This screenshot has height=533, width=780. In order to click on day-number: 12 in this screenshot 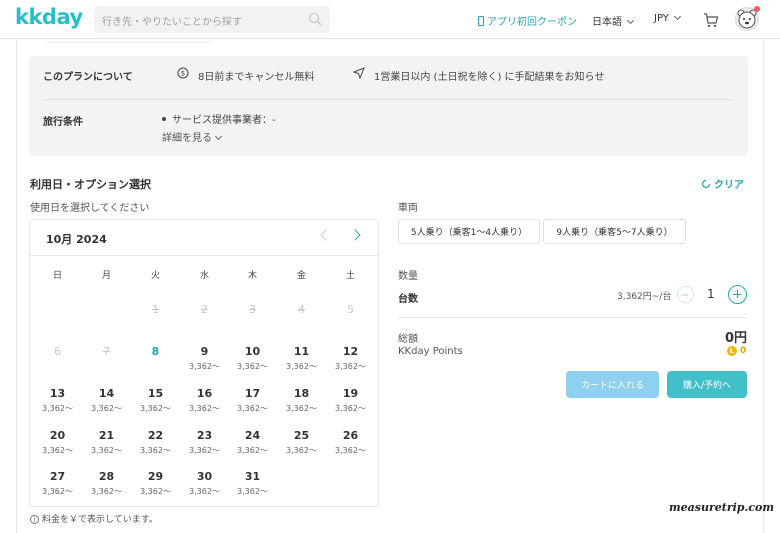, I will do `click(350, 351)`.